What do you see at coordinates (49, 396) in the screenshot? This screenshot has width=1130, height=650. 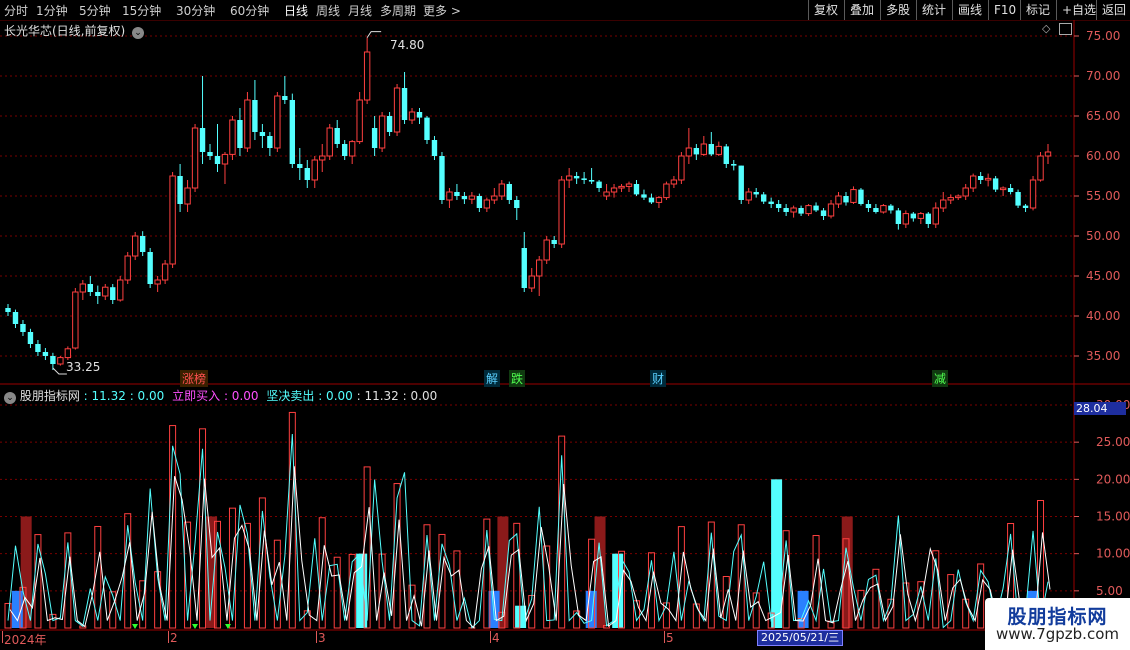 I see `indicator-name: 股朋指标网` at bounding box center [49, 396].